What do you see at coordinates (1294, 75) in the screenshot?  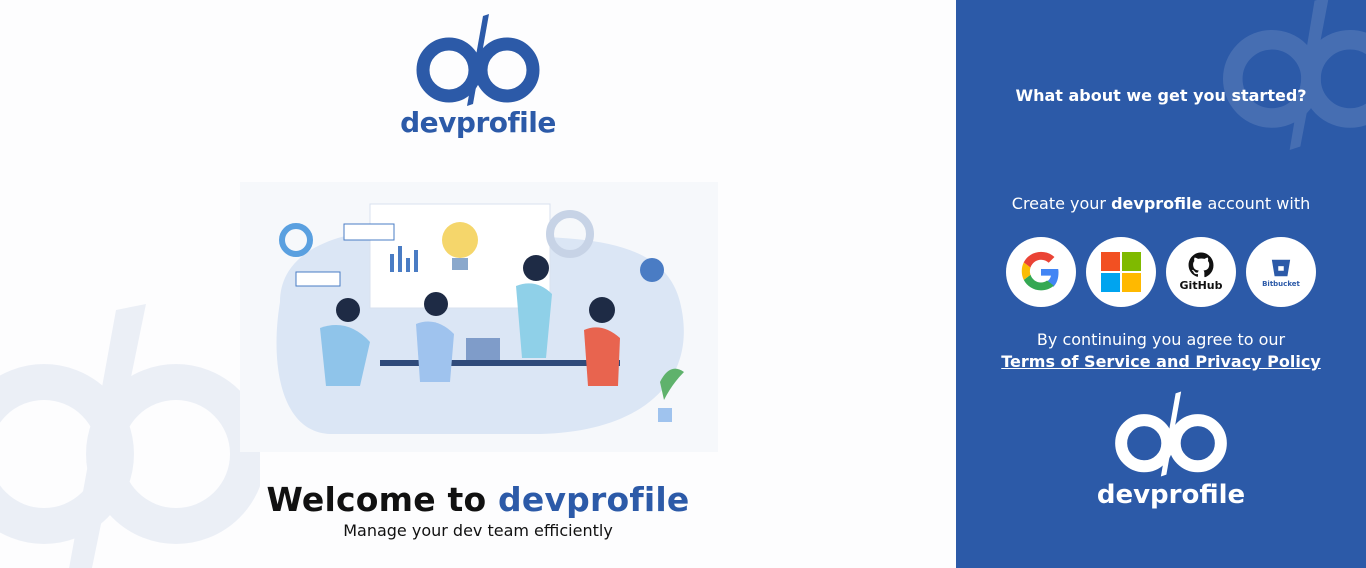 I see `background-logo-mark-icon` at bounding box center [1294, 75].